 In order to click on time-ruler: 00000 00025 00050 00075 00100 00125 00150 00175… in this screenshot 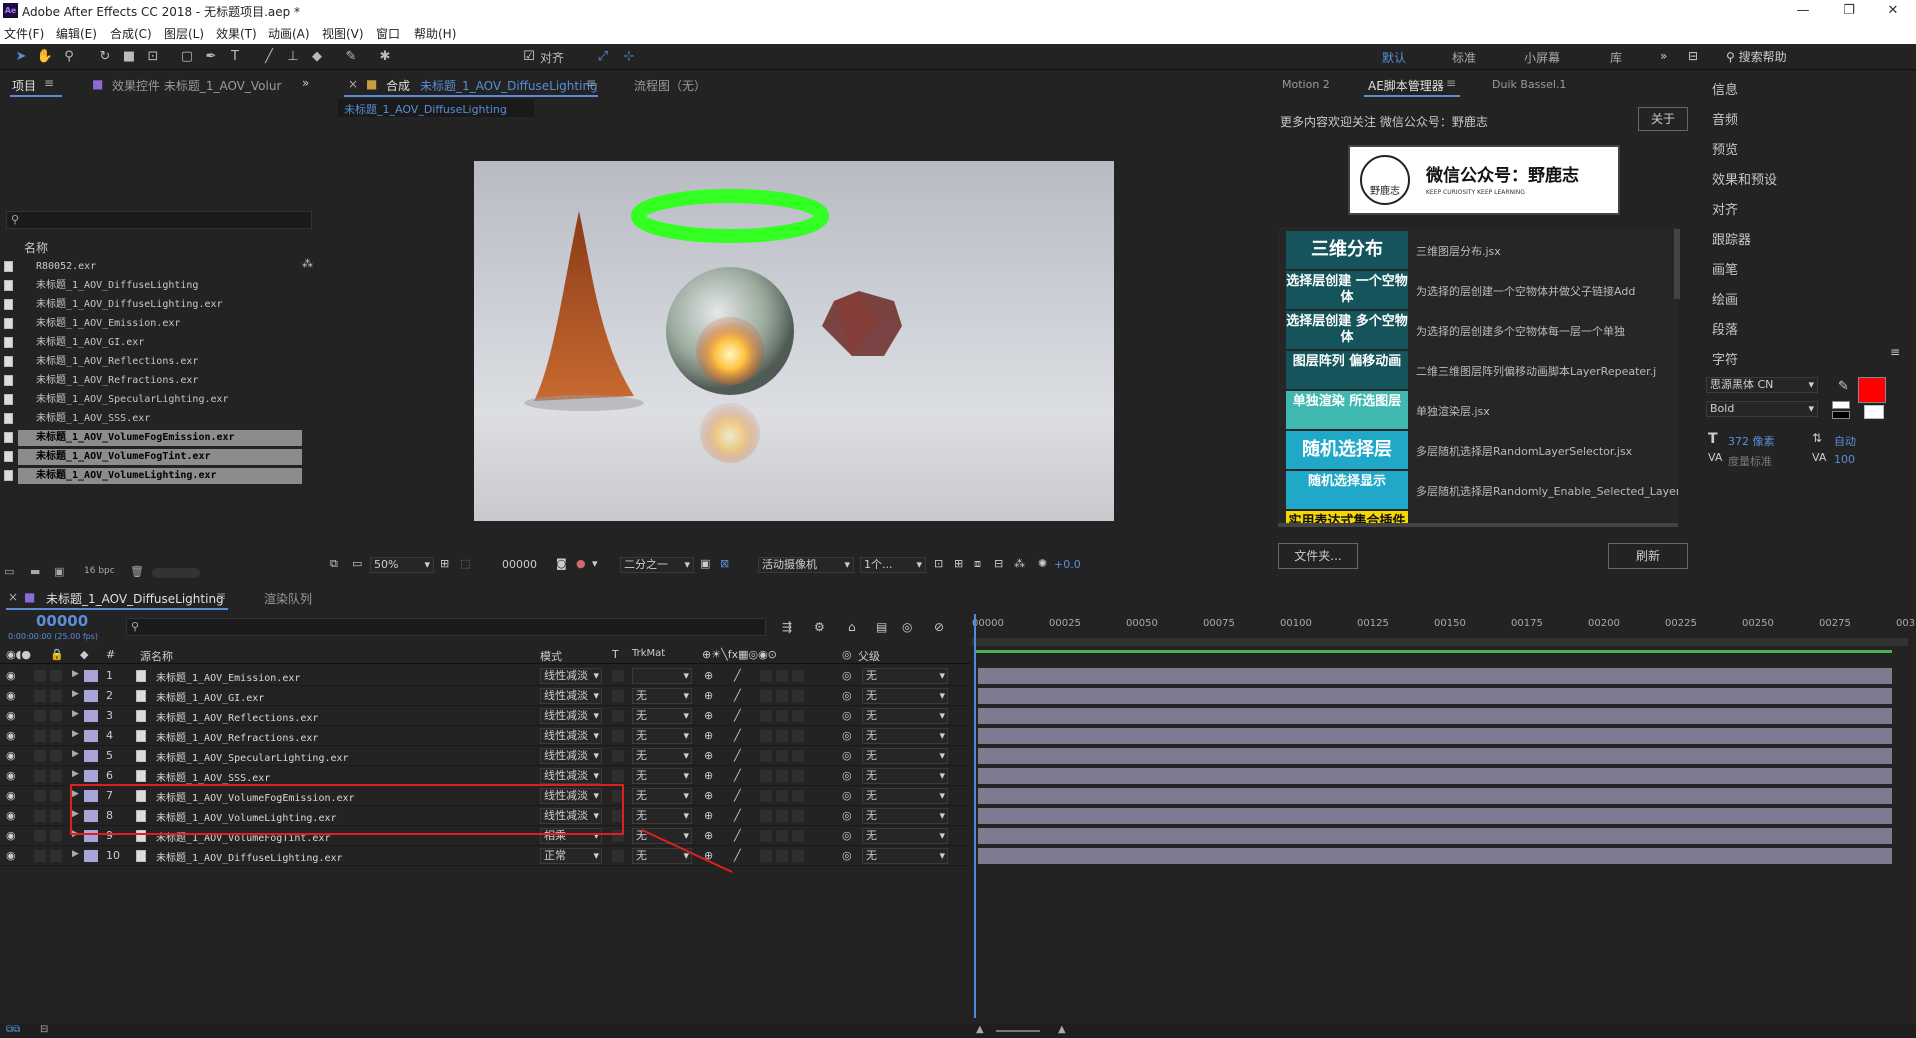, I will do `click(1443, 629)`.